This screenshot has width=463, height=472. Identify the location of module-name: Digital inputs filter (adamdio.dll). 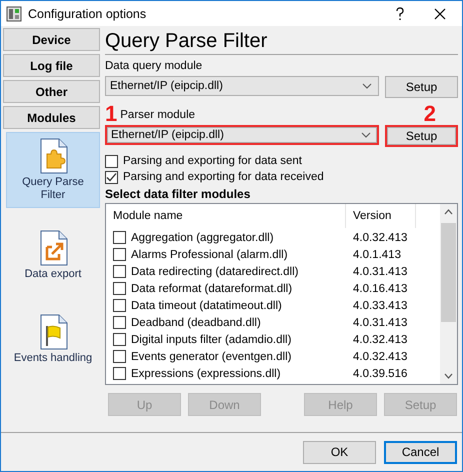
(211, 340).